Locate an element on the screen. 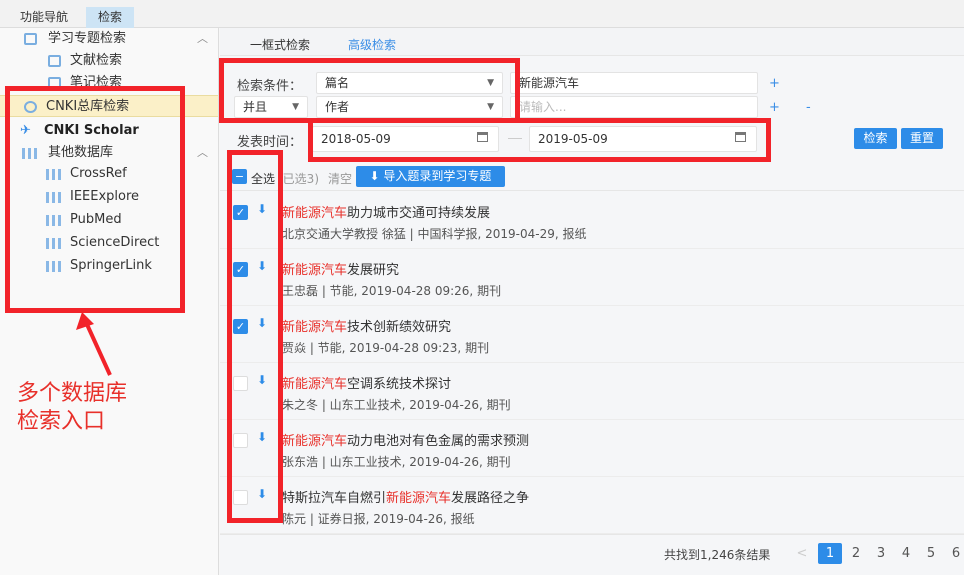  page-6: 6 is located at coordinates (954, 553).